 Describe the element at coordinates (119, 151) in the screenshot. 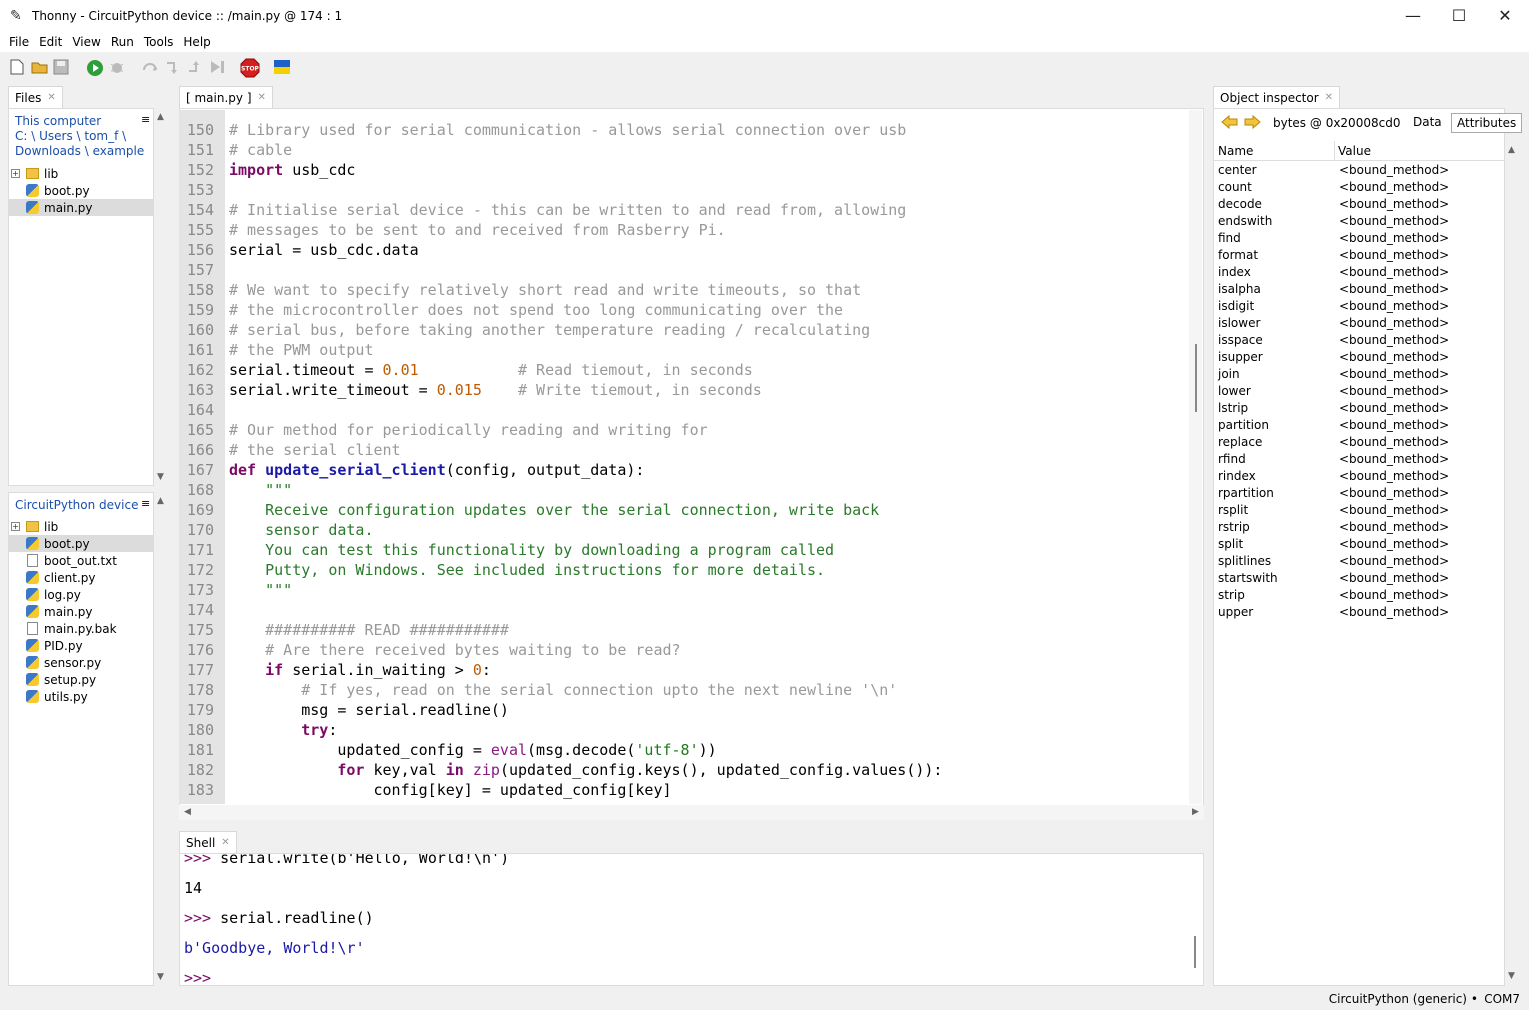

I see `path-segment: example` at that location.